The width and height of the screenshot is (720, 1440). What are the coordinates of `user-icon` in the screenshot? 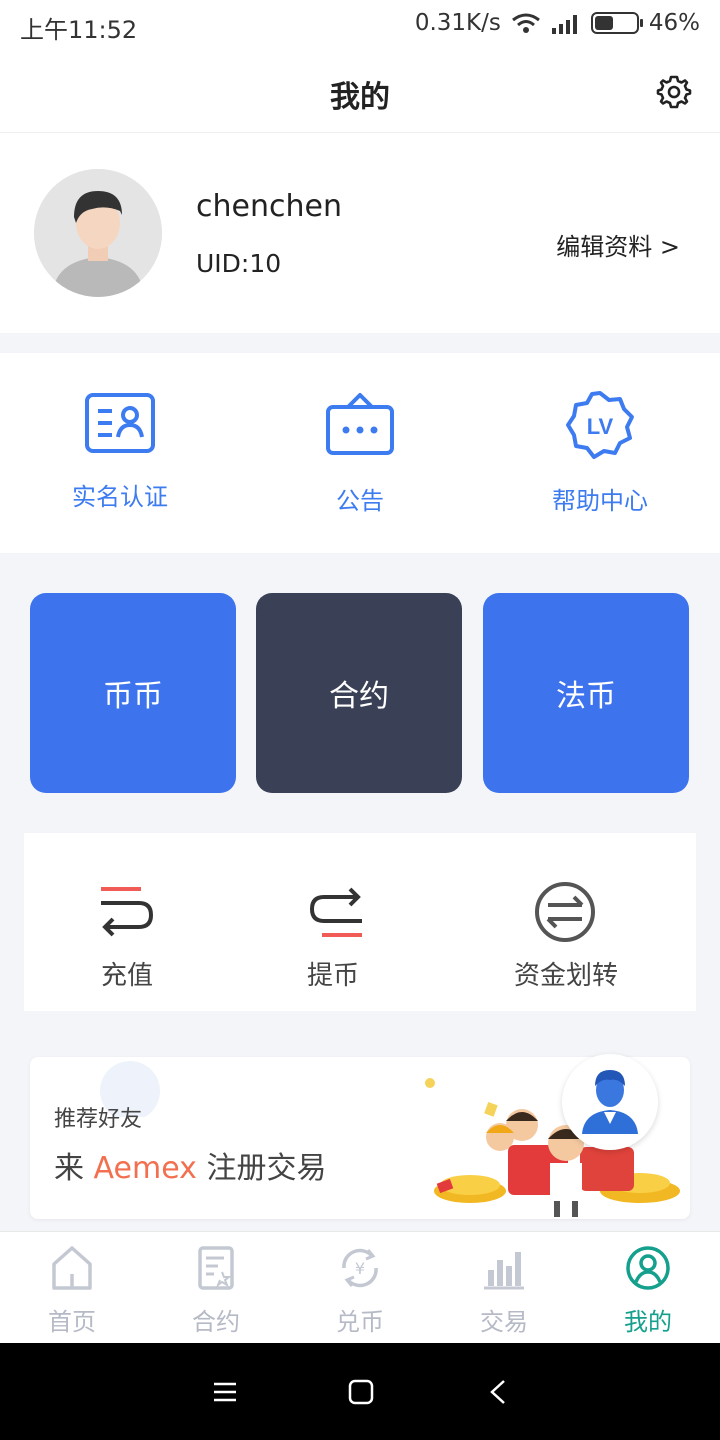 It's located at (648, 1268).